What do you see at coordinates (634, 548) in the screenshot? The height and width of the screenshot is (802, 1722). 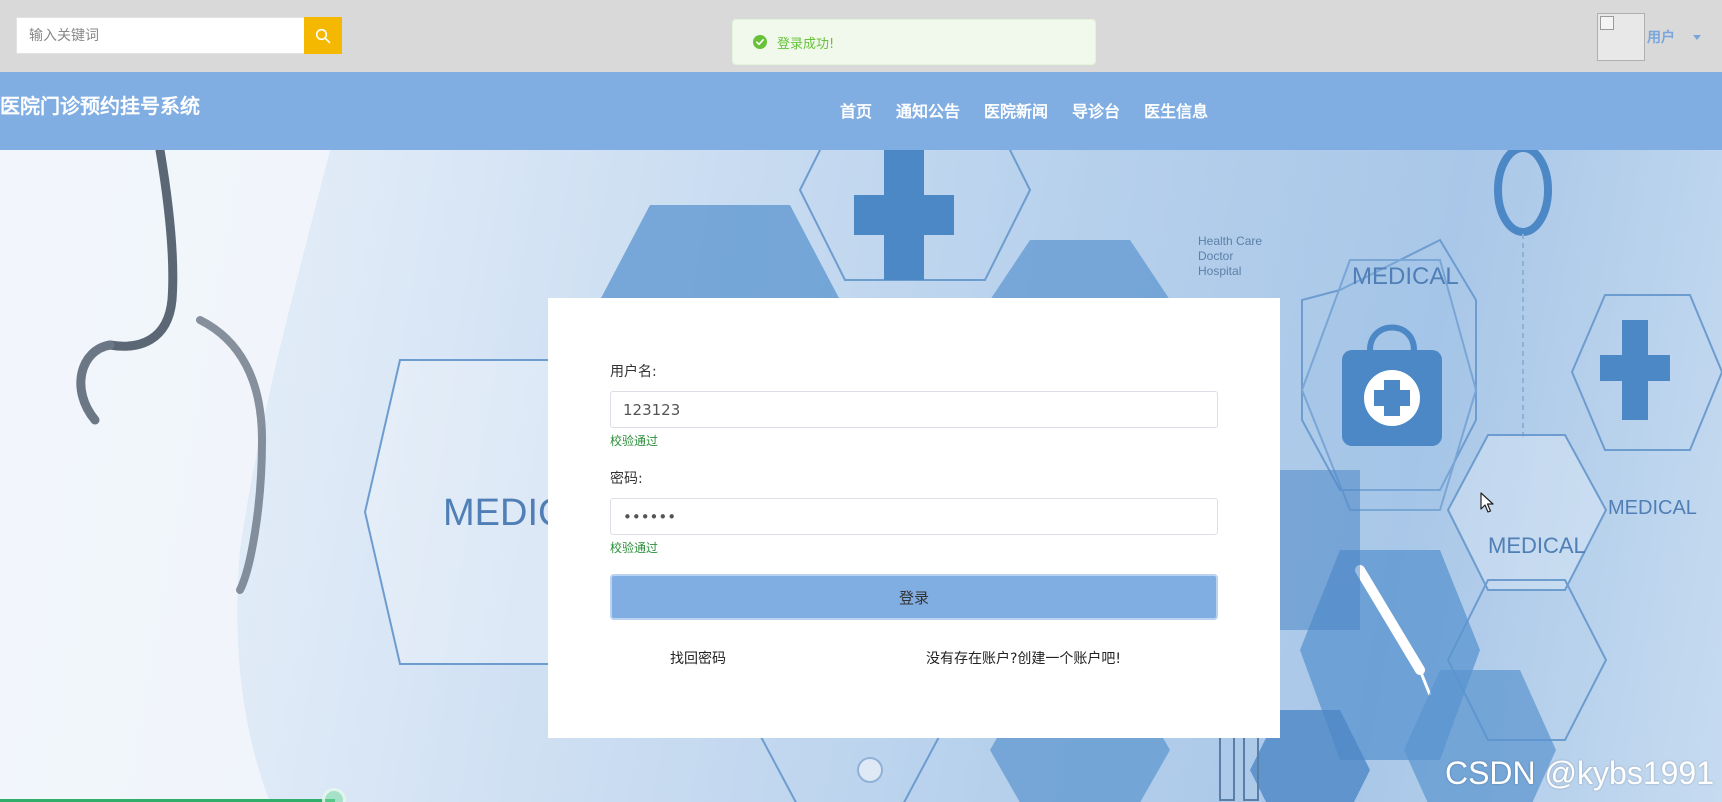 I see `password-validation: 校验通过` at bounding box center [634, 548].